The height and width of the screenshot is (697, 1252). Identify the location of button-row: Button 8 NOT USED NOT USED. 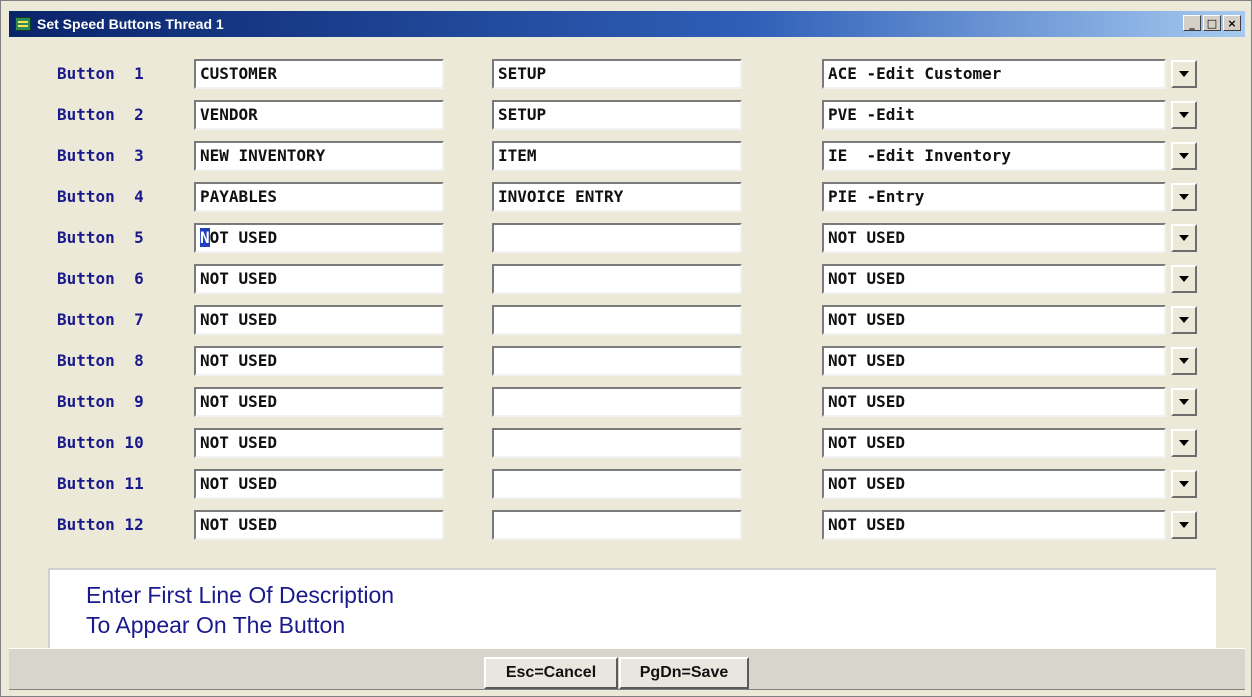
(626, 361).